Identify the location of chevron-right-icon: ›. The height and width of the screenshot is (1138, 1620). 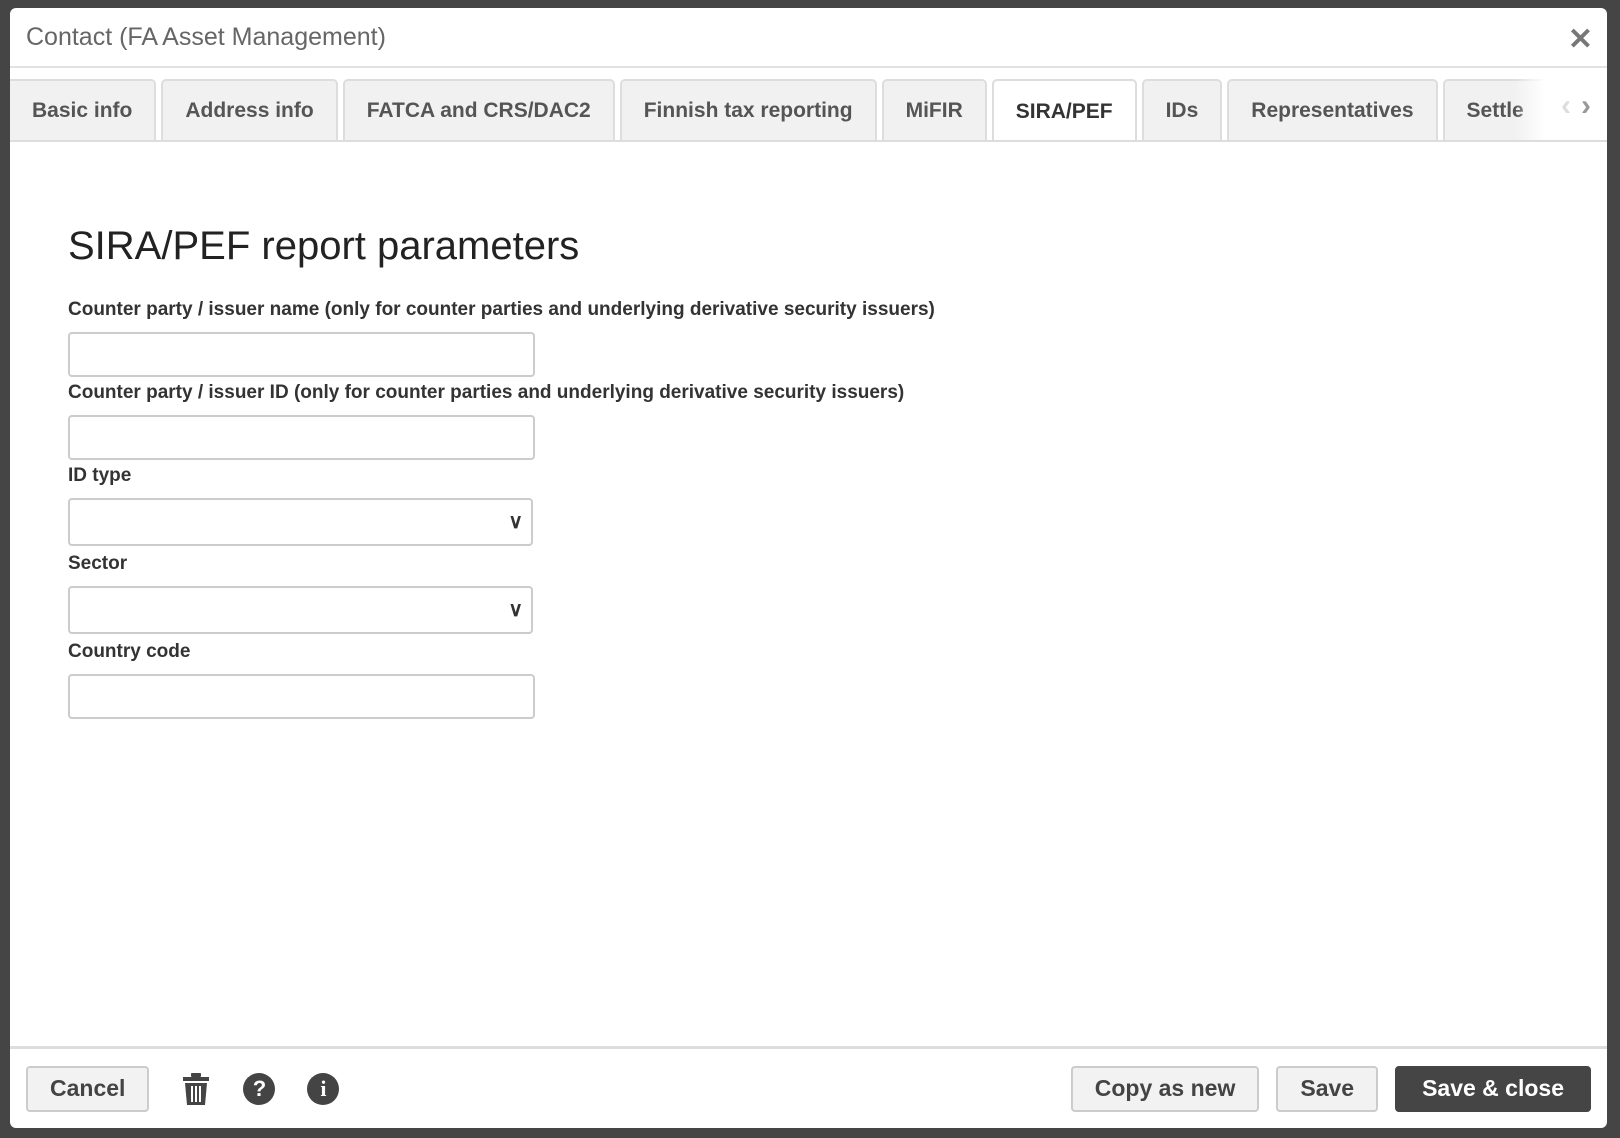
(1586, 106).